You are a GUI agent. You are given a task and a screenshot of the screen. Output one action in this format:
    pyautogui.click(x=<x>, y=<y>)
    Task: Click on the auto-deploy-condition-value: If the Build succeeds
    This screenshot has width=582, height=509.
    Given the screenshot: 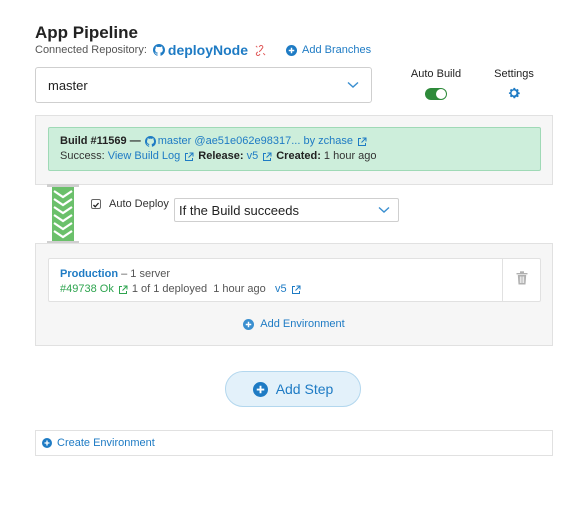 What is the action you would take?
    pyautogui.click(x=239, y=210)
    